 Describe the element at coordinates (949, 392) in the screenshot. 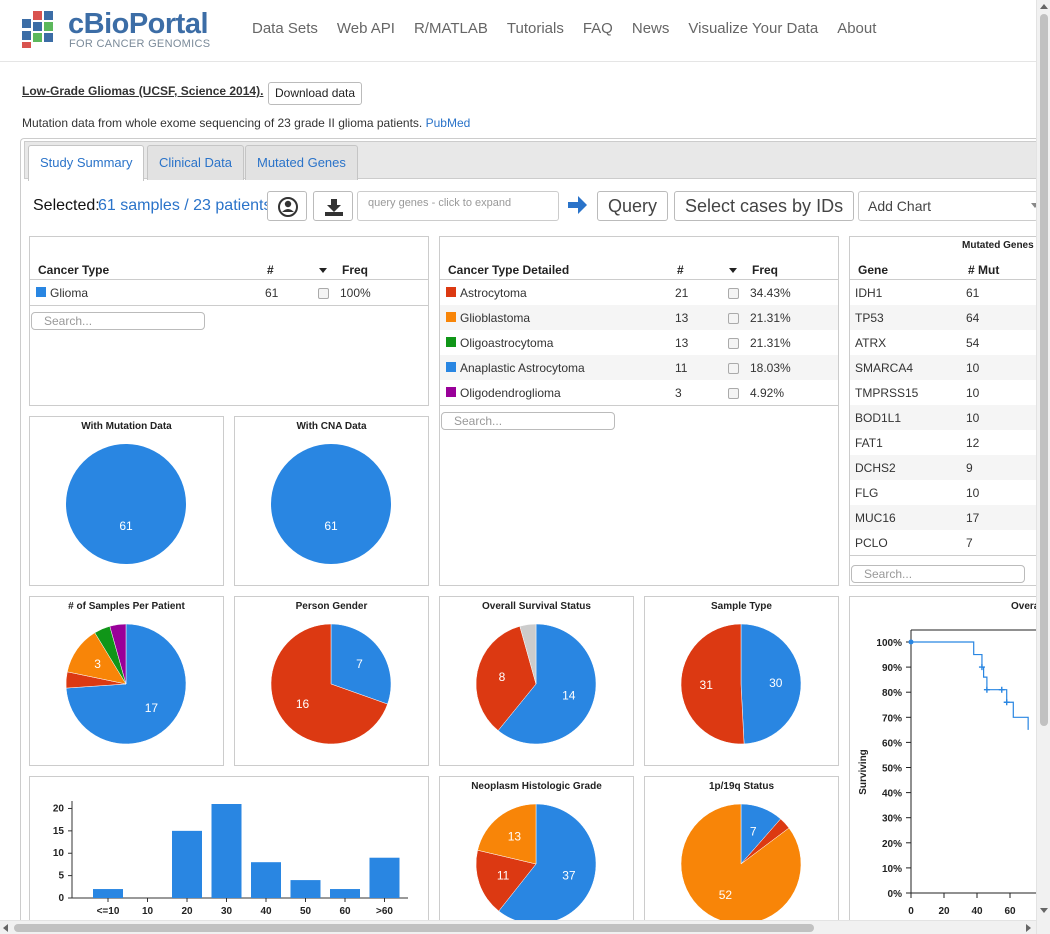

I see `table-row: TMPRSS15 10` at that location.